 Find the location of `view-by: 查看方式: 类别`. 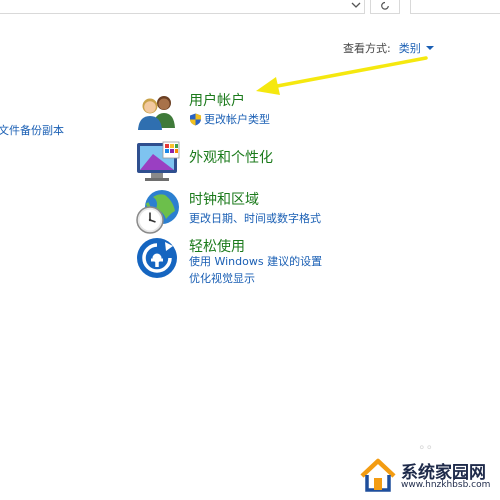

view-by: 查看方式: 类别 is located at coordinates (388, 48).